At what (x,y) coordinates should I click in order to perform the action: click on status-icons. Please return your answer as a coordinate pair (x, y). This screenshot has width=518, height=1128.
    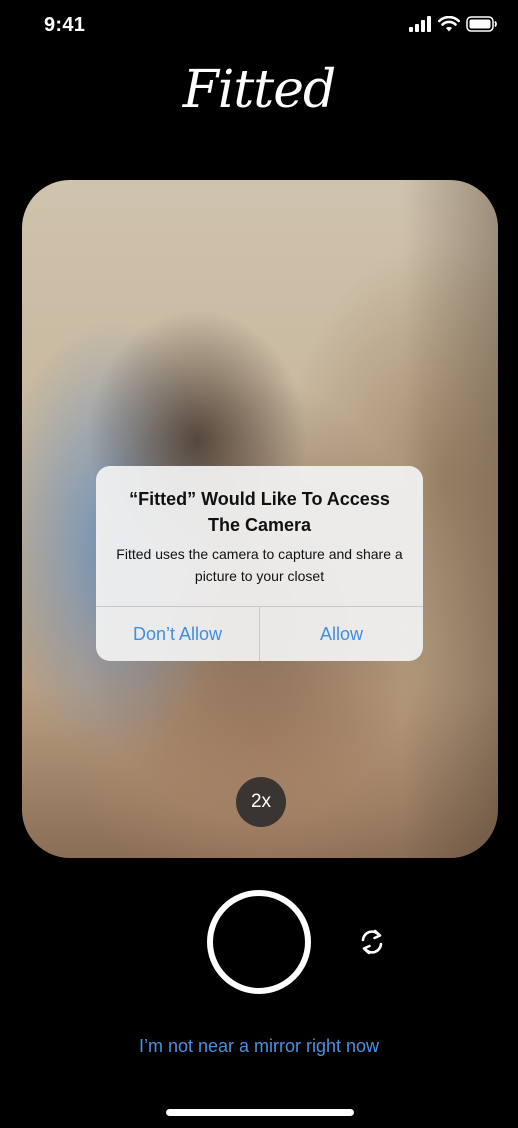
    Looking at the image, I should click on (453, 24).